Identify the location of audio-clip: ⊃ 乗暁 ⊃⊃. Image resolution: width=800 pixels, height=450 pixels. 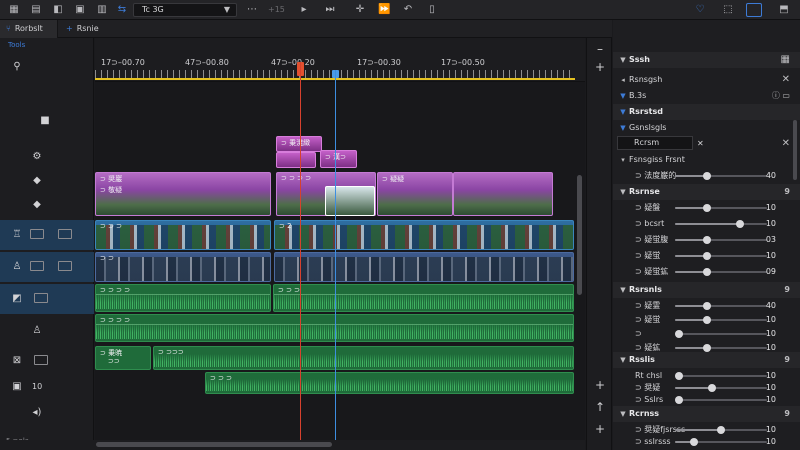
(123, 358).